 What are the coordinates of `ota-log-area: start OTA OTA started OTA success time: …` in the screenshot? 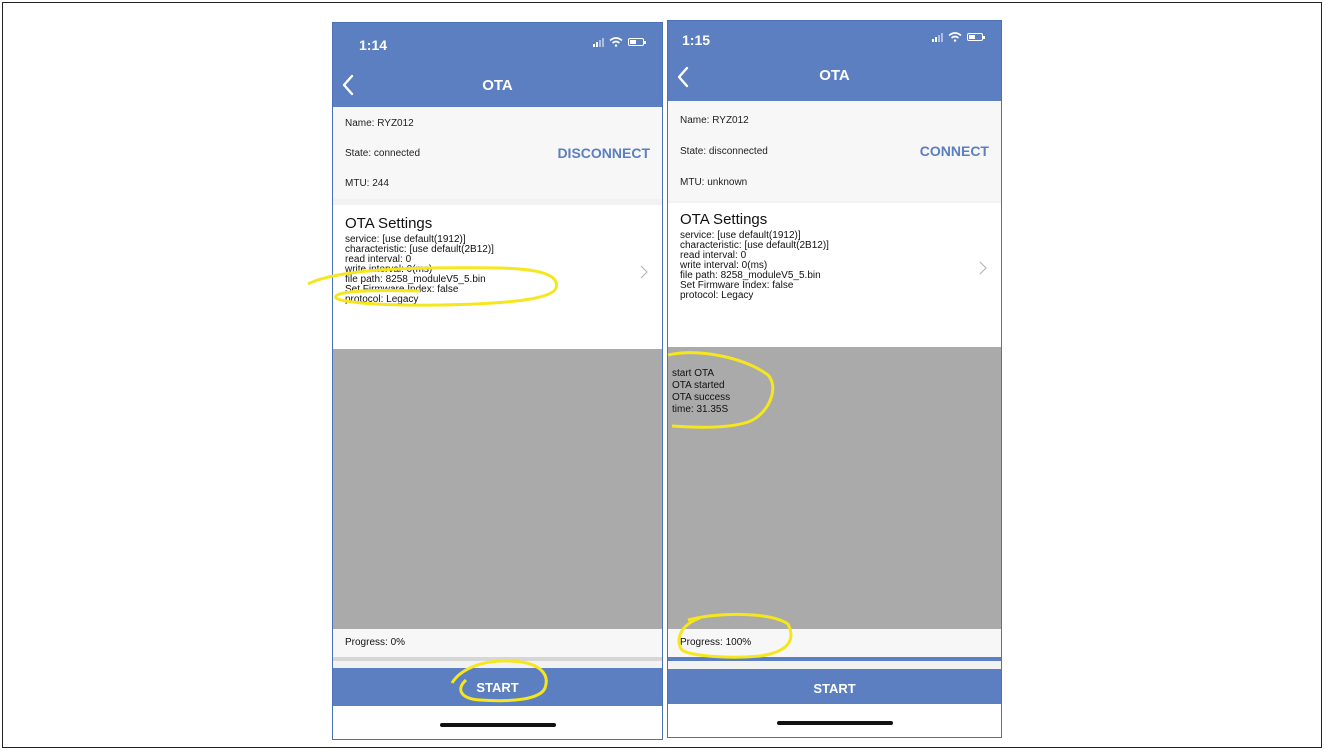 It's located at (834, 488).